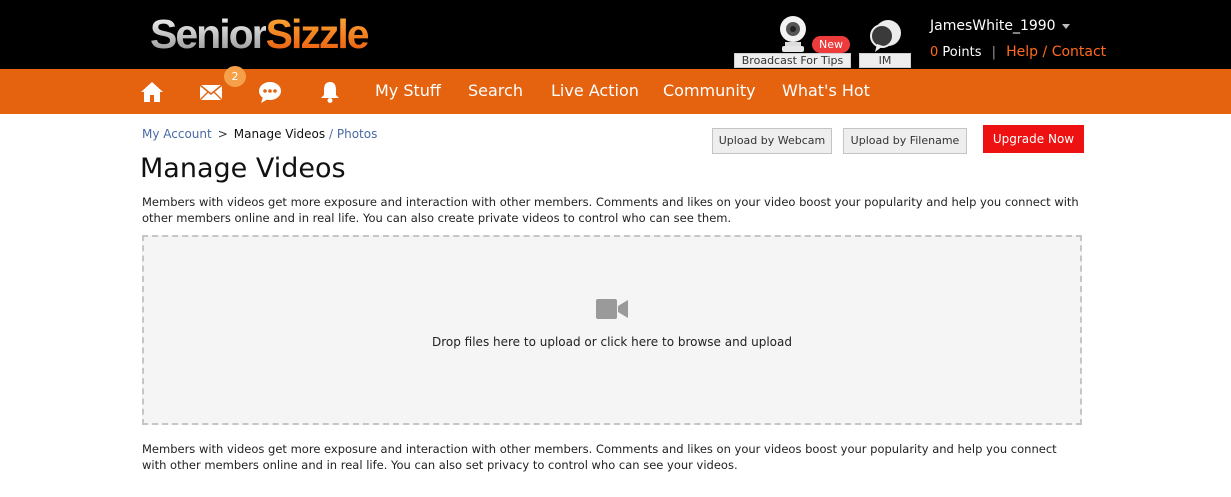  I want to click on nav-my-stuff: My Stuff, so click(408, 91).